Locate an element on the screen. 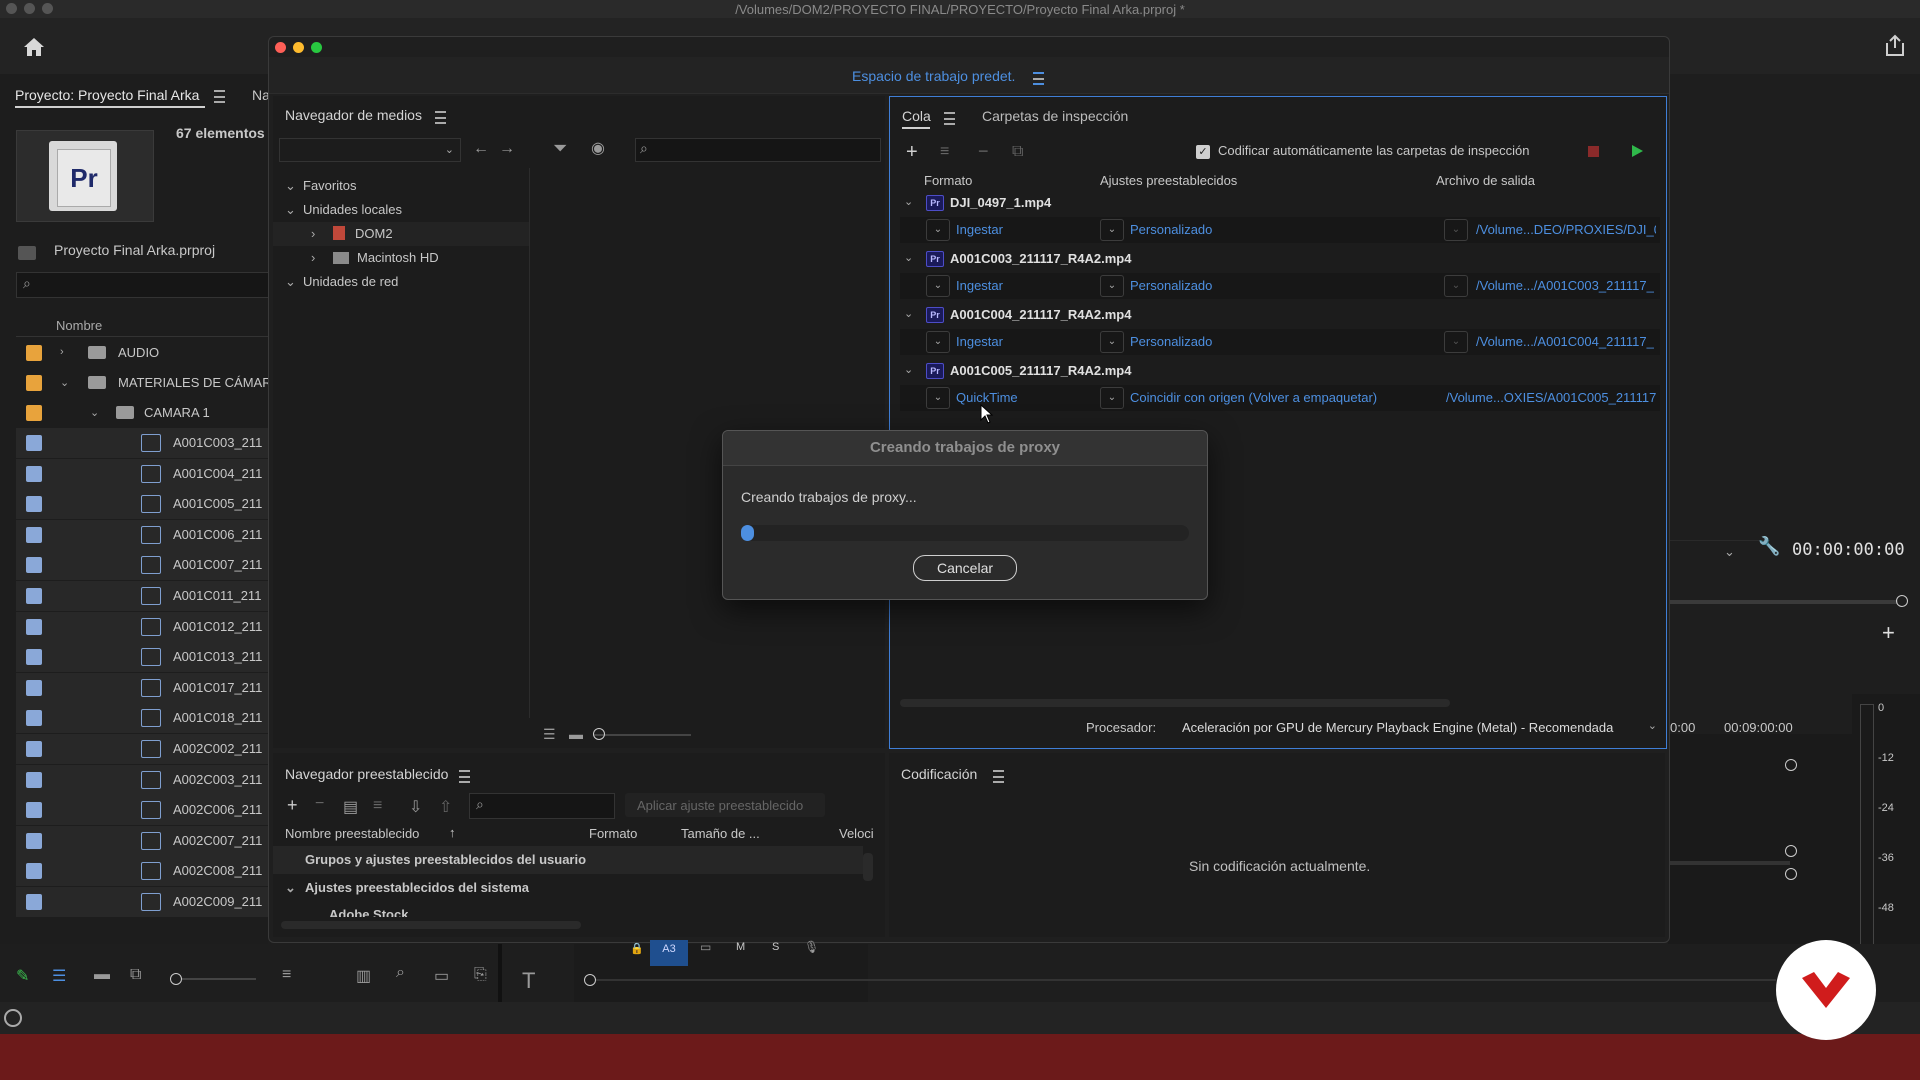  program-timecode: 00:00:00:00 is located at coordinates (1848, 550).